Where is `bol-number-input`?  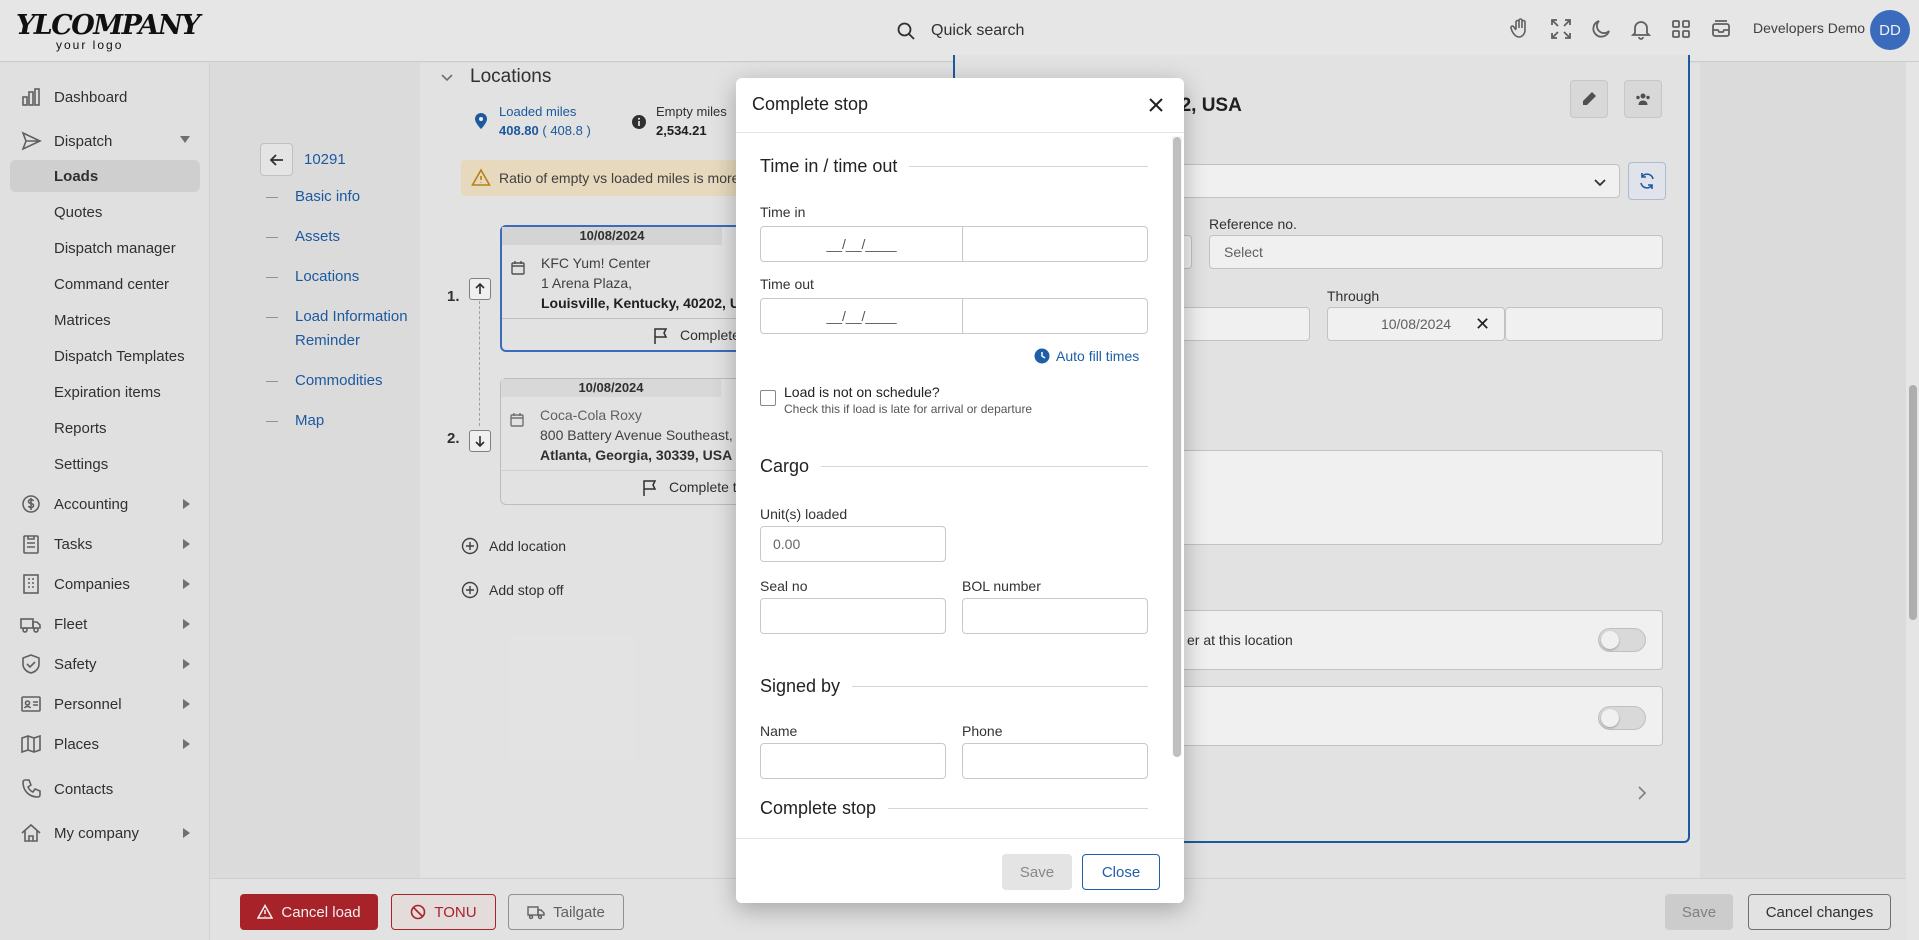 bol-number-input is located at coordinates (1055, 616).